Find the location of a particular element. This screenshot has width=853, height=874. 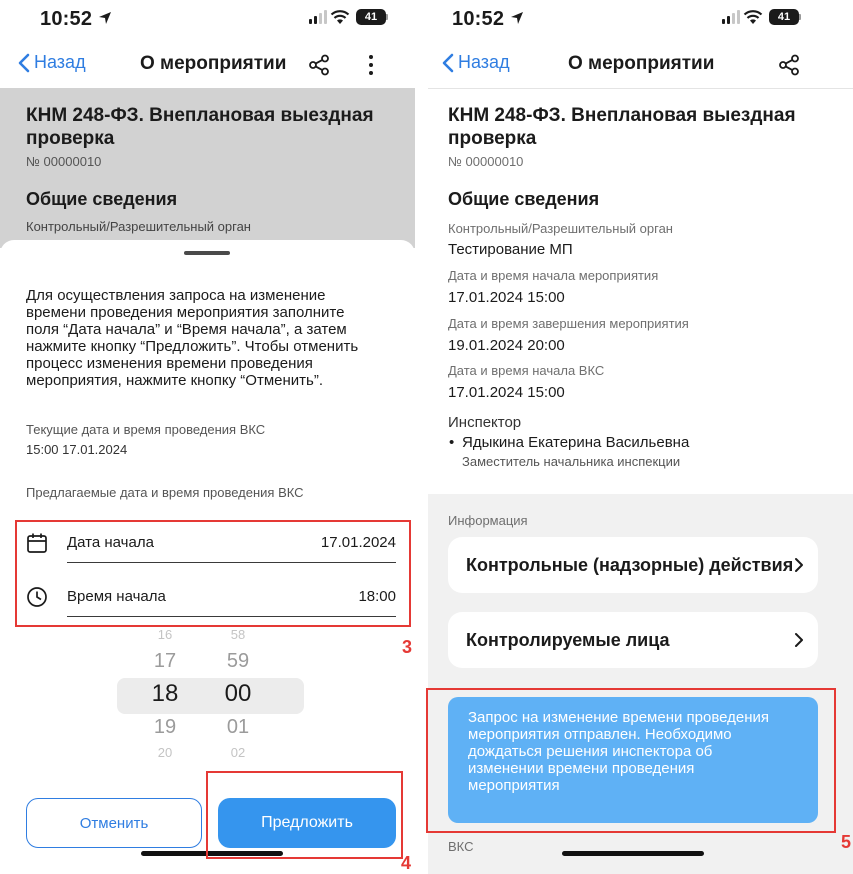

hour-picker: 16 17 18 19 20 is located at coordinates (165, 694).